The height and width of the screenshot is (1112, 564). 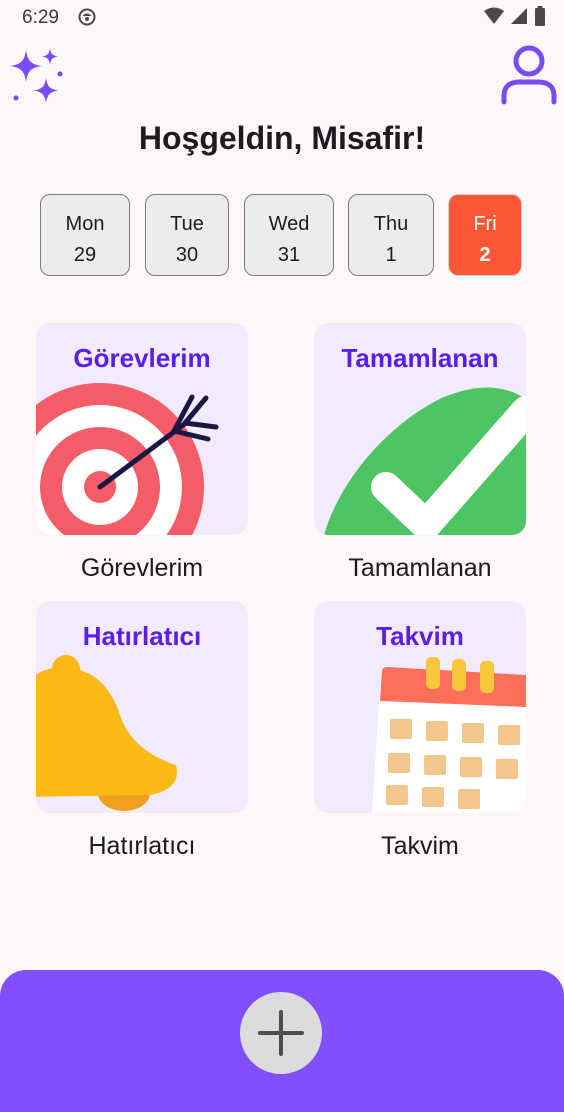 What do you see at coordinates (142, 429) in the screenshot?
I see `card-gorevlerim: Görevlerim` at bounding box center [142, 429].